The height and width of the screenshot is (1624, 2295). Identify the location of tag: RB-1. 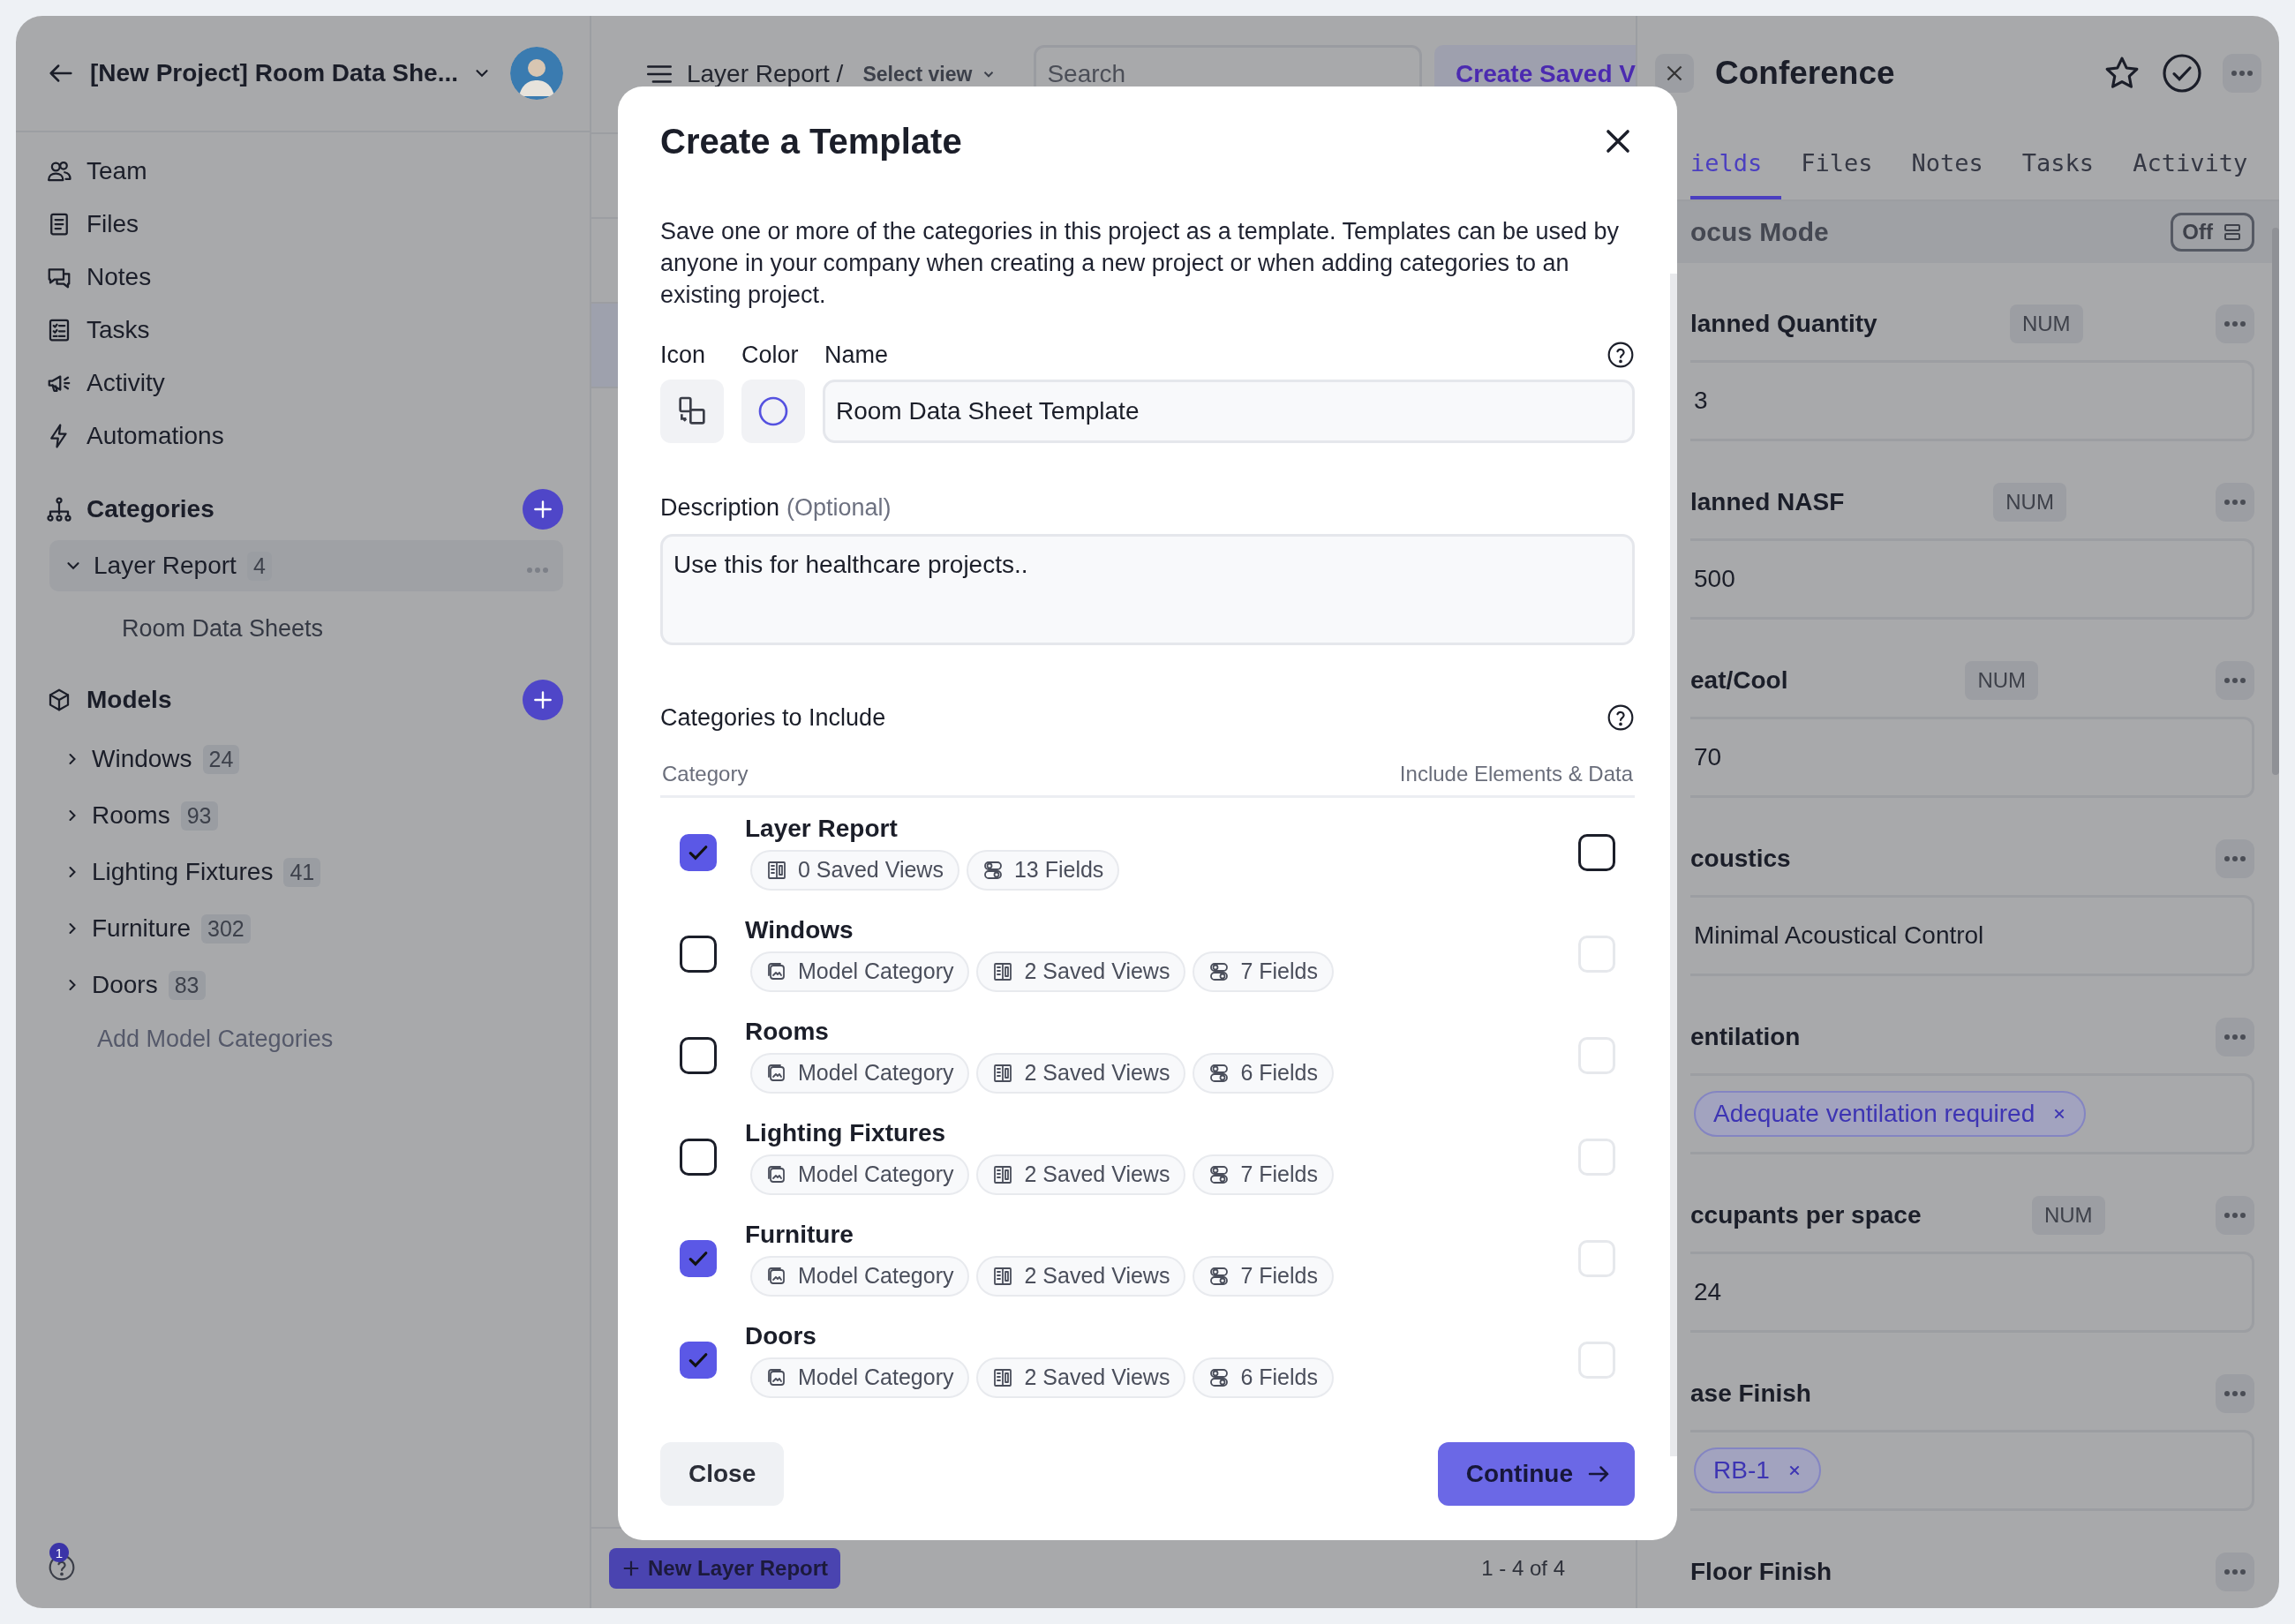
(1757, 1470).